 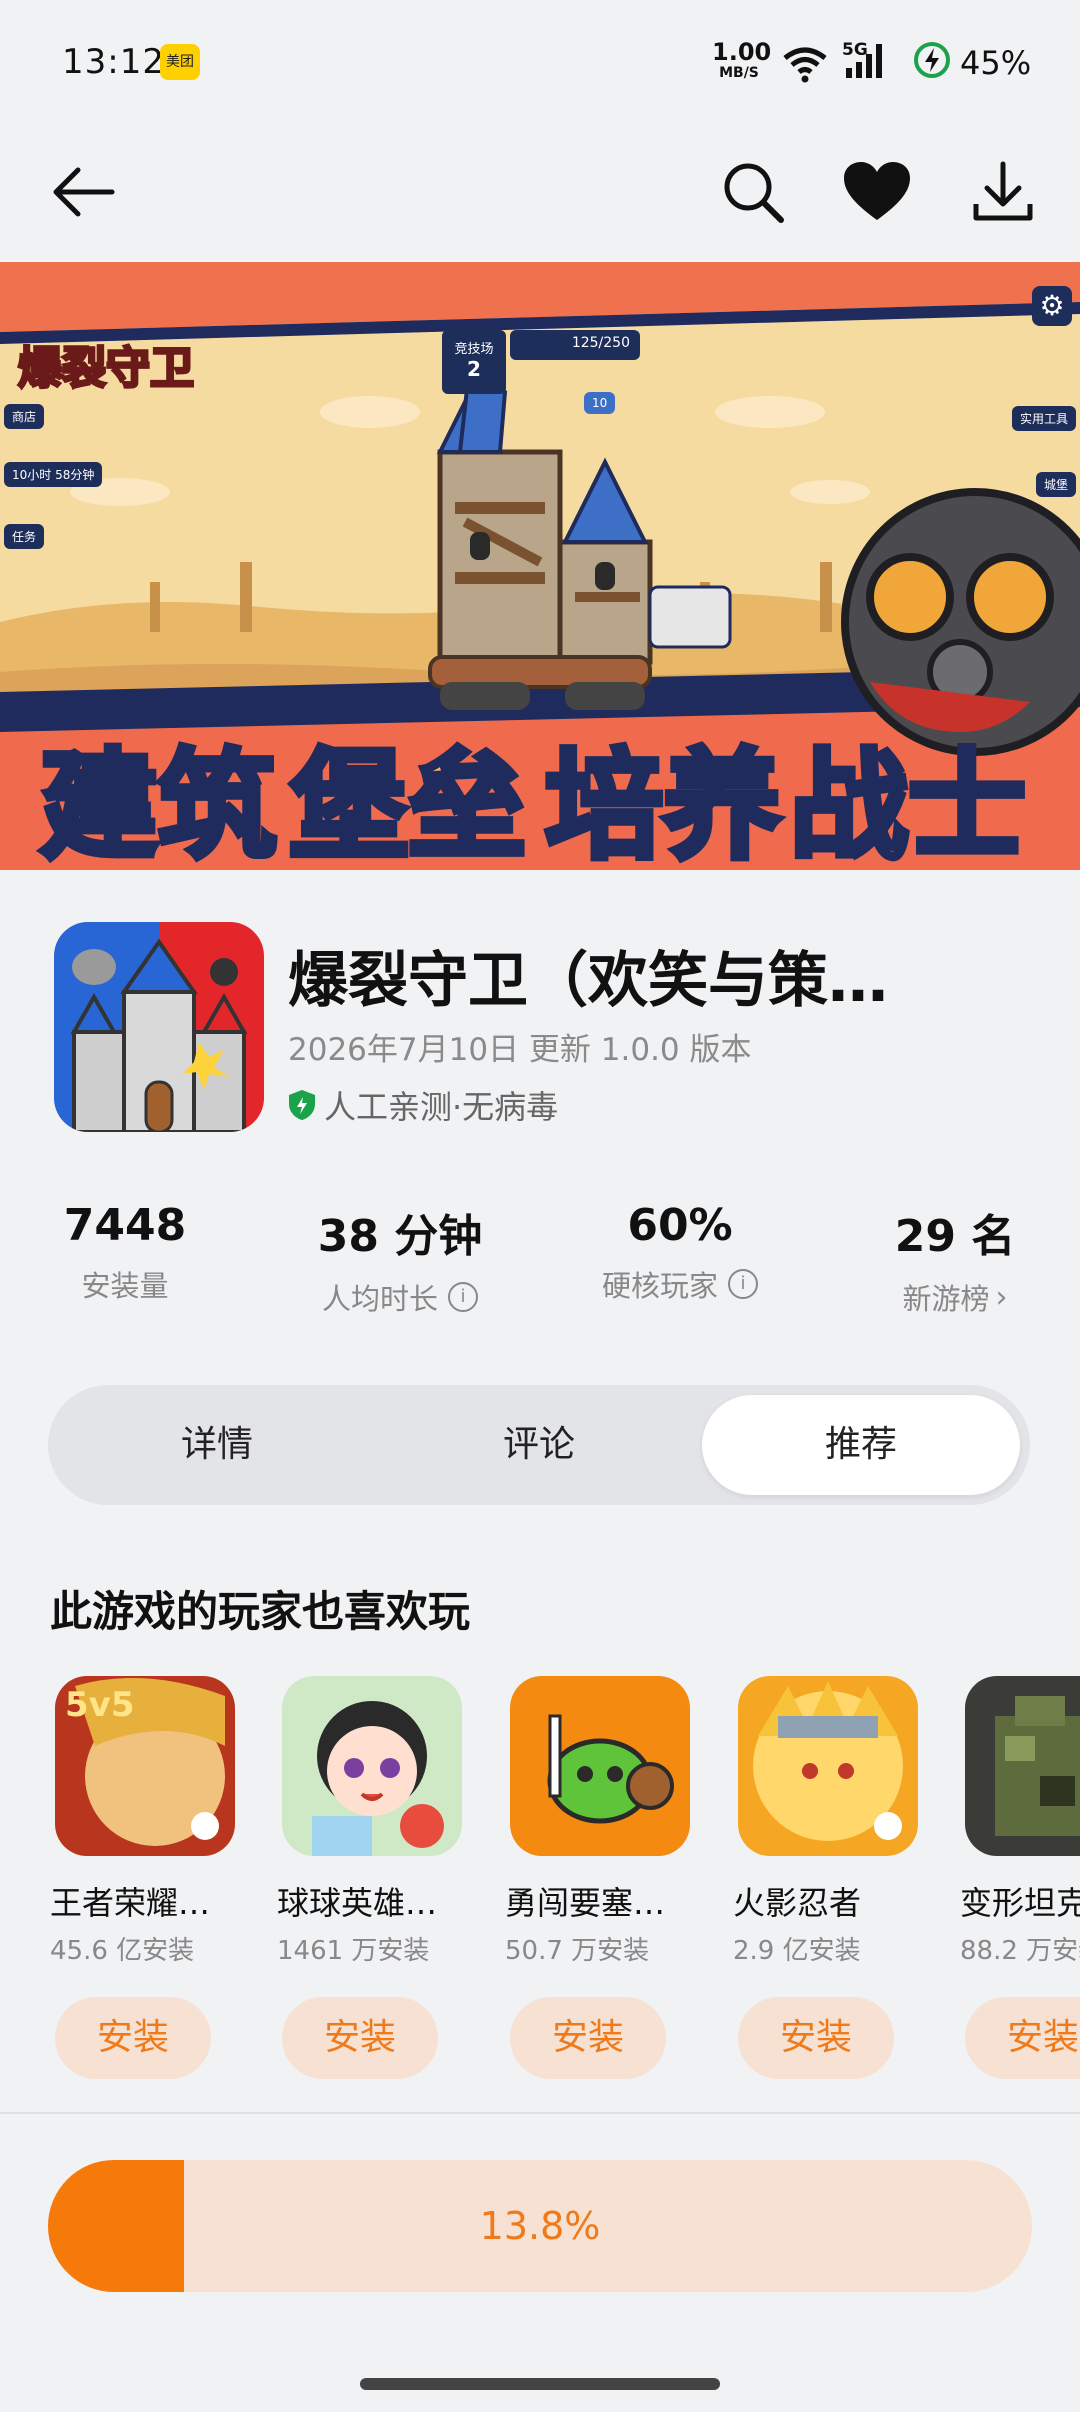 What do you see at coordinates (872, 60) in the screenshot?
I see `signal-icon: 5G` at bounding box center [872, 60].